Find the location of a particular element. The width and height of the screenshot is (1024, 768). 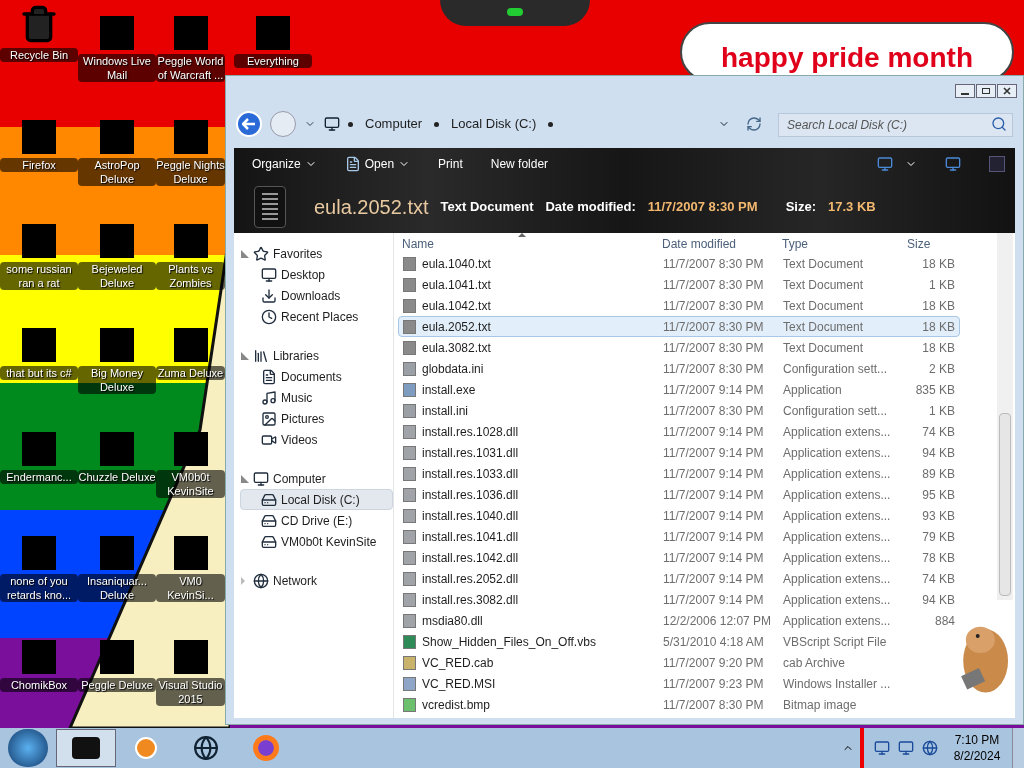

toolbar-button: Organize is located at coordinates (284, 164).